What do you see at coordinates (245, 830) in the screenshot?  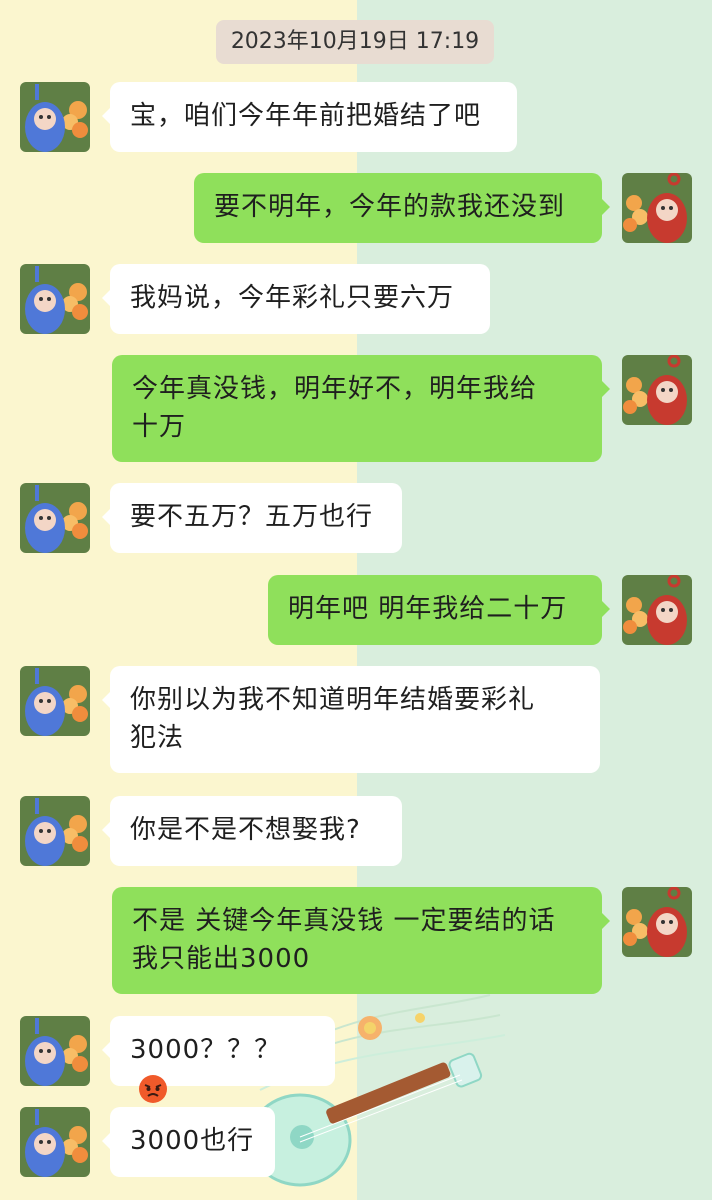 I see `message-text: 你是不是不想娶我?` at bounding box center [245, 830].